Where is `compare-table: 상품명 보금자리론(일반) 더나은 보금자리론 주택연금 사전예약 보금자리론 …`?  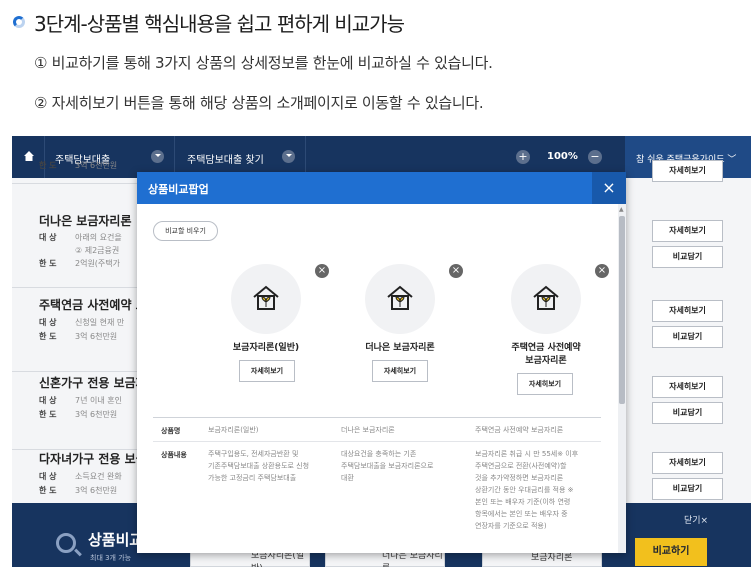 compare-table: 상품명 보금자리론(일반) 더나은 보금자리론 주택연금 사전예약 보금자리론 … is located at coordinates (377, 484).